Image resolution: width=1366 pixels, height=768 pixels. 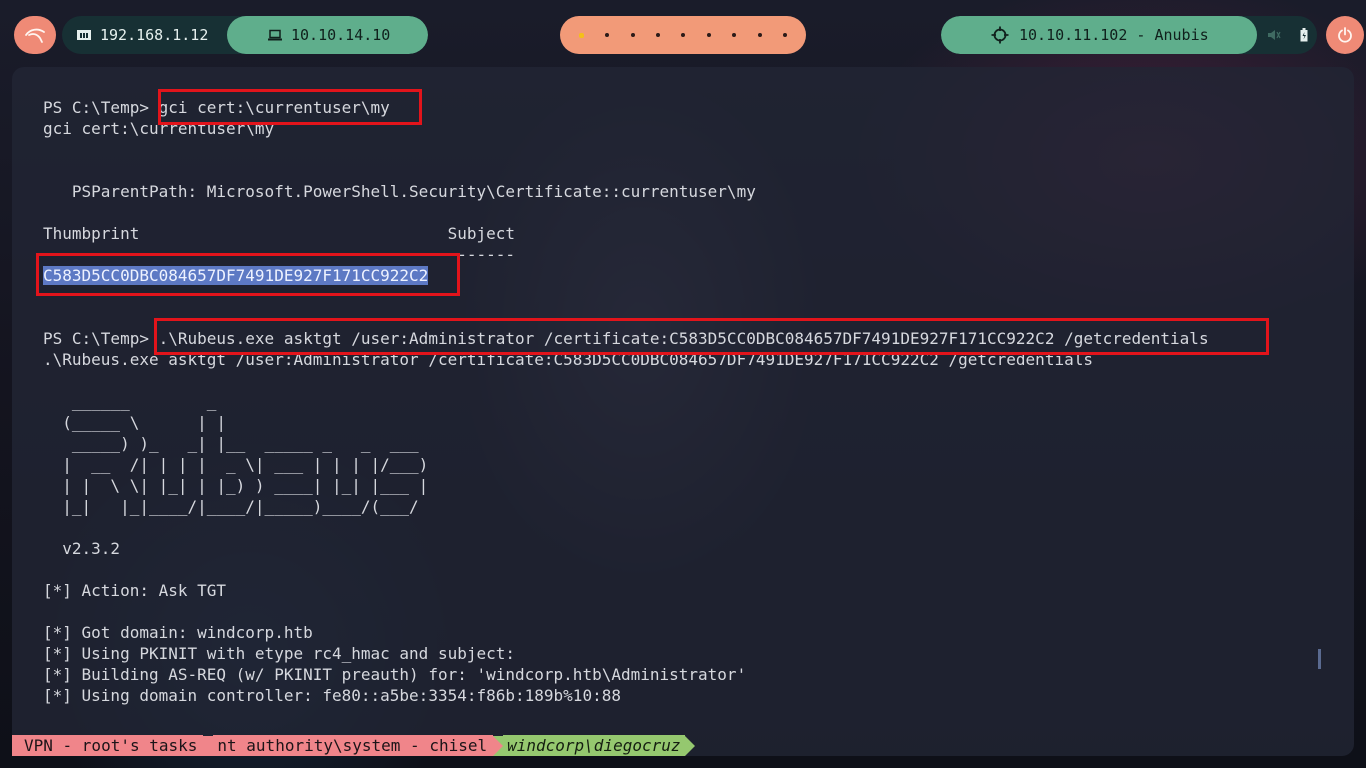 I want to click on volume-icon, so click(x=1274, y=35).